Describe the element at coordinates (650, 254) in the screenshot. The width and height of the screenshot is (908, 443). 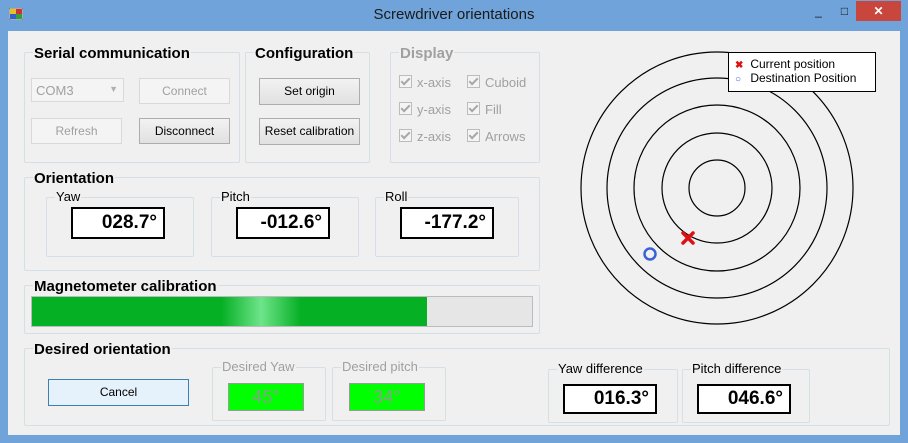
I see `destination-position-marker` at that location.